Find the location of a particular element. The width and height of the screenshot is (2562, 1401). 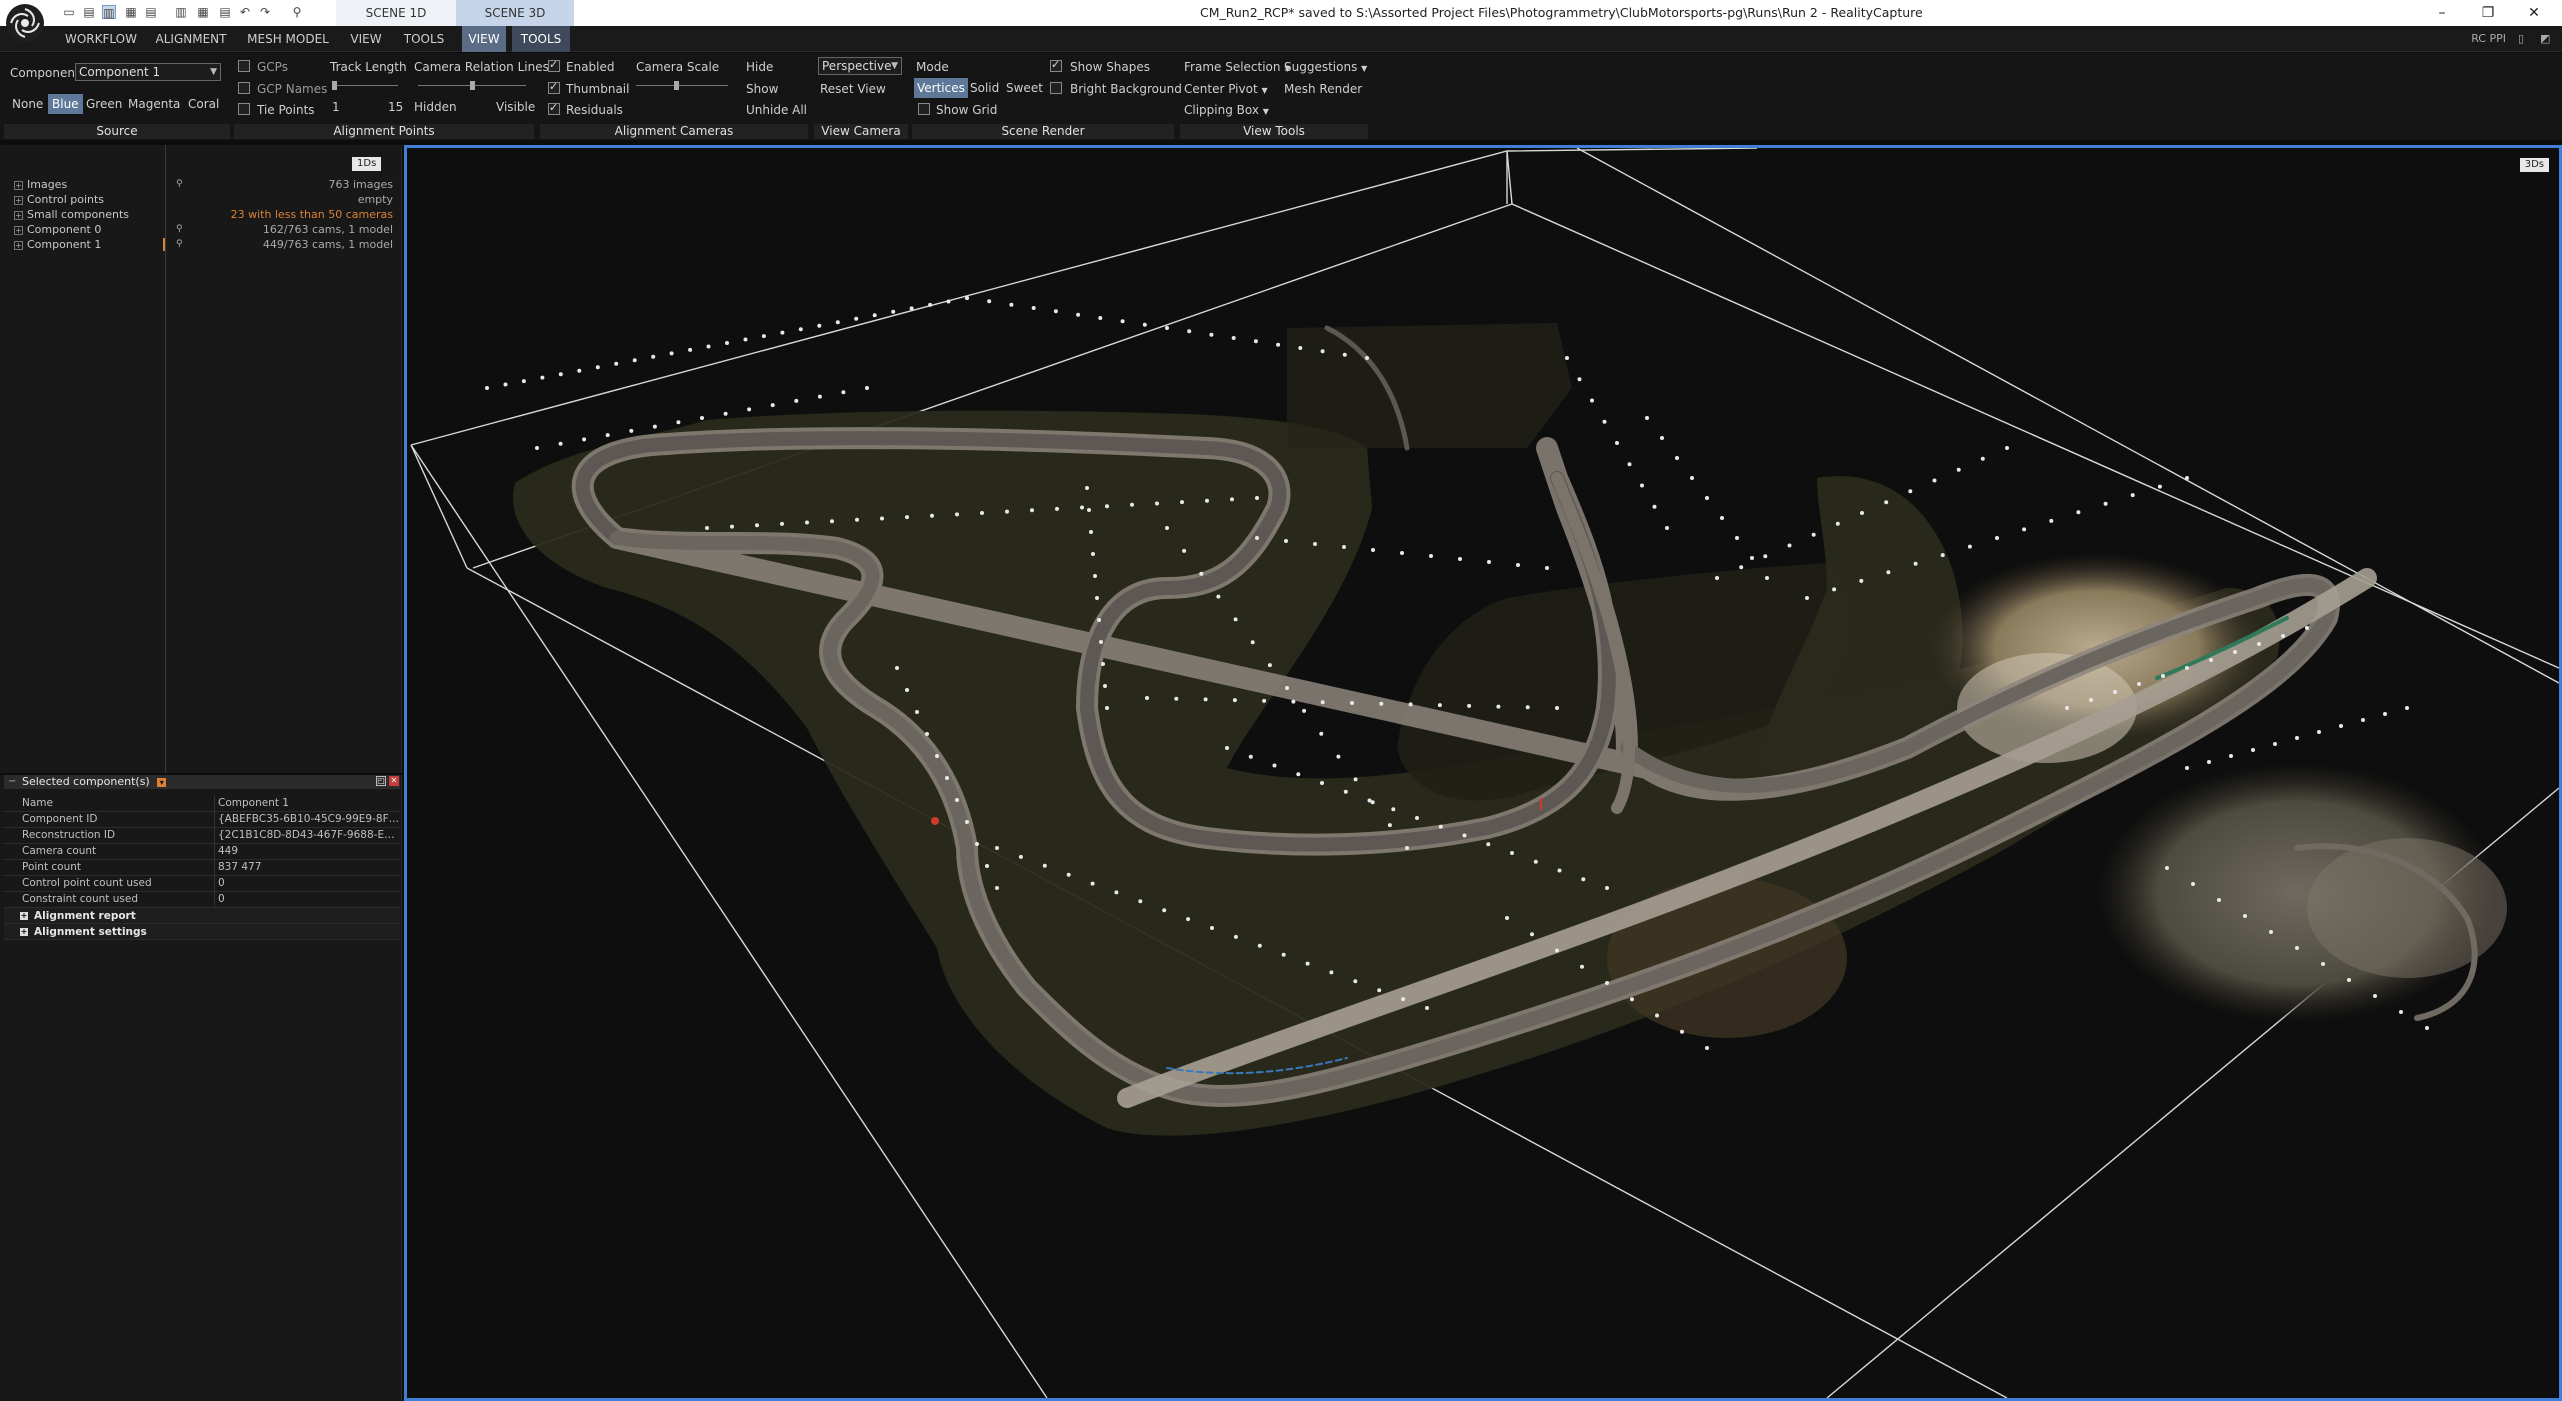

new-project-icon: ▭ is located at coordinates (69, 12).